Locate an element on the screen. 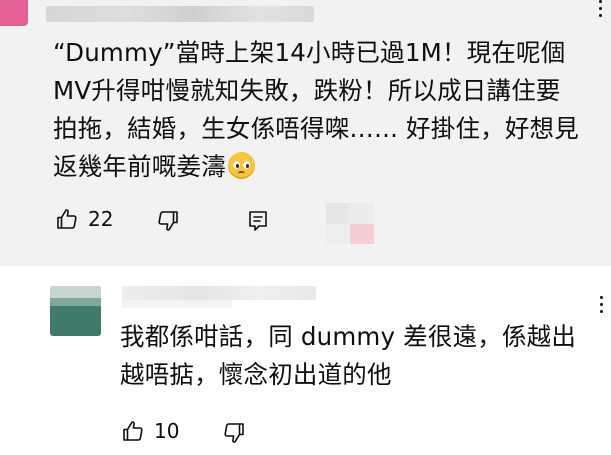  pleading-face-emoji is located at coordinates (241, 165).